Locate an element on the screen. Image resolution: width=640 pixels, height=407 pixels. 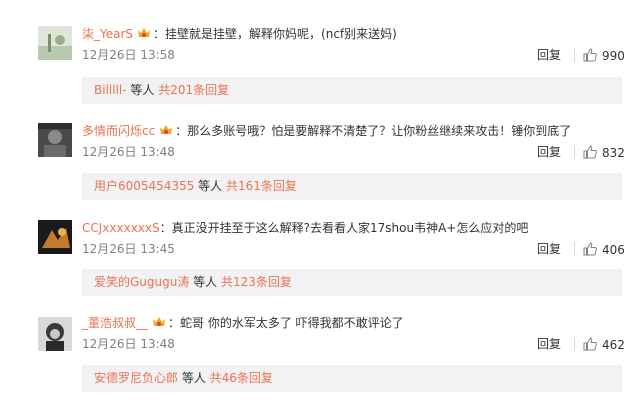
comment-line: 多情而闪烁cc ：那么多账号哦？怕是要解释不清楚了？让你粉丝继续来攻击！锤你到底了 is located at coordinates (326, 131).